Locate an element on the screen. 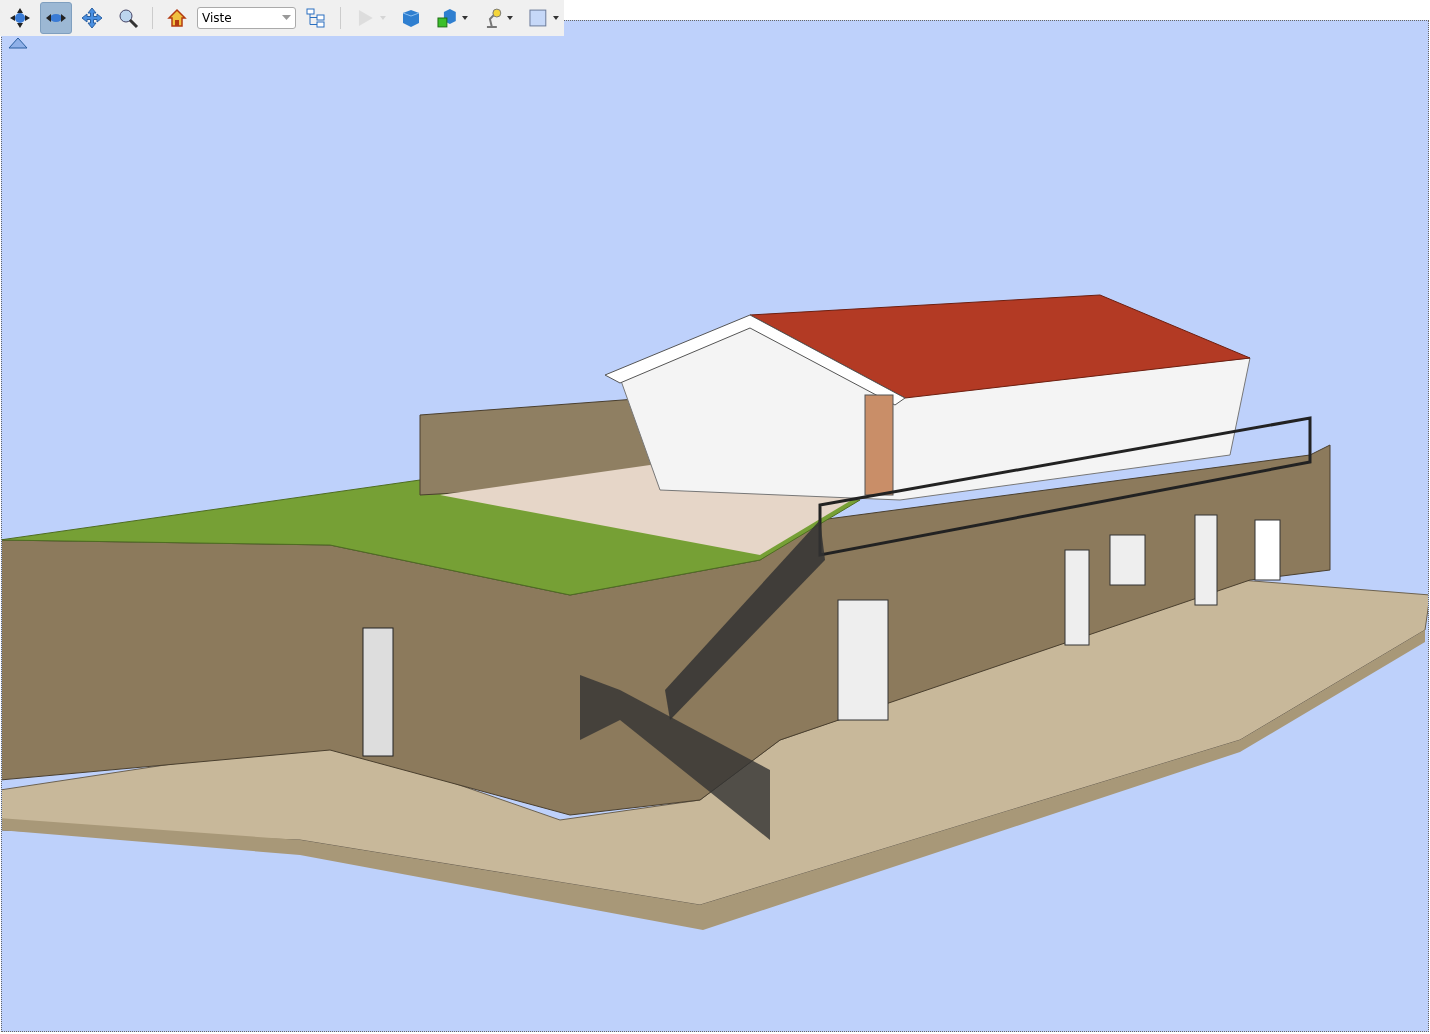  tree-icon is located at coordinates (316, 18).